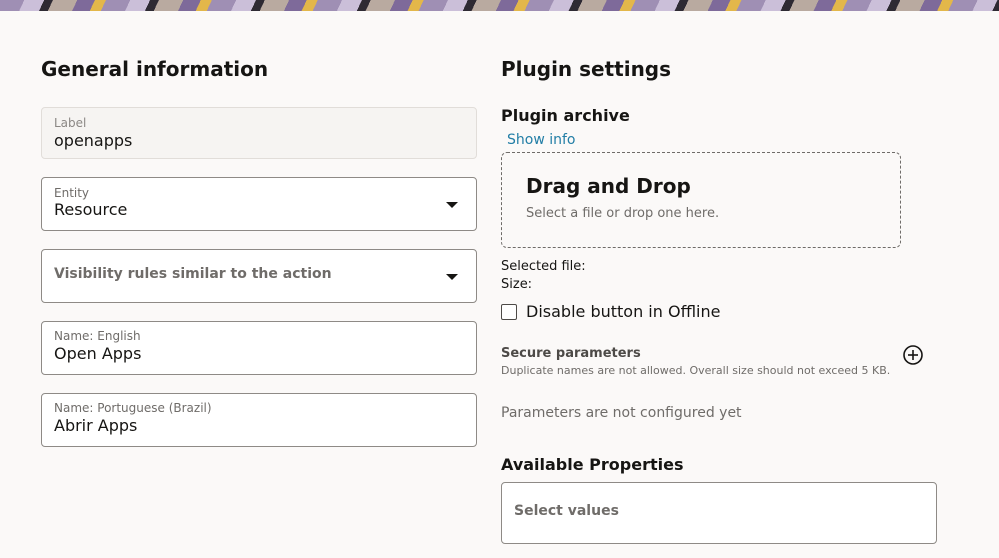 The width and height of the screenshot is (999, 558). I want to click on name-portuguese-value: Abrir Apps, so click(95, 425).